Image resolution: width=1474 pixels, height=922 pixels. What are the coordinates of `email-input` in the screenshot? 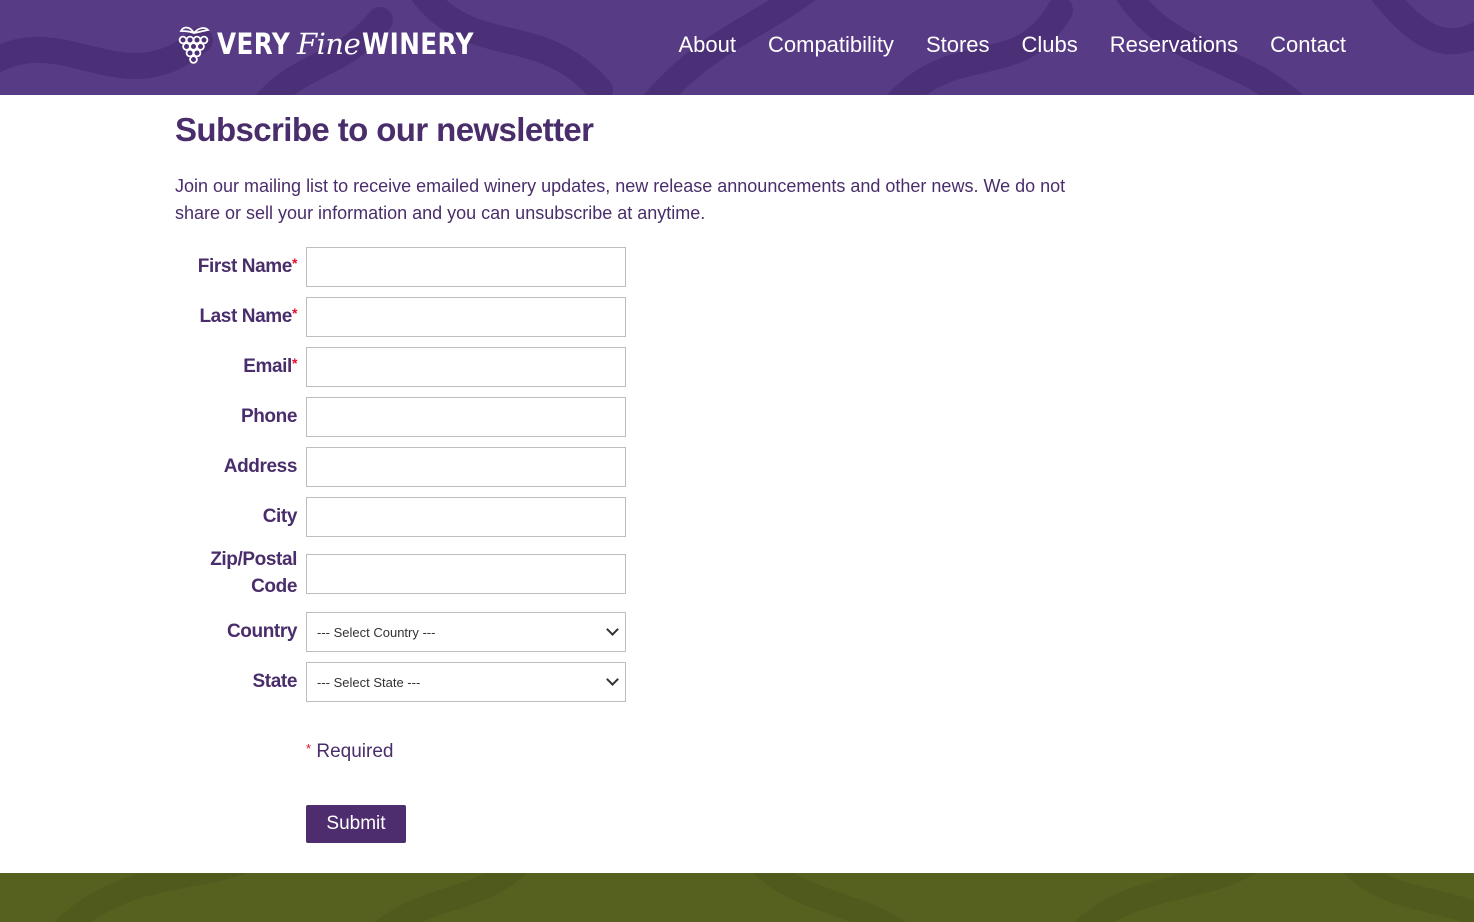 It's located at (466, 367).